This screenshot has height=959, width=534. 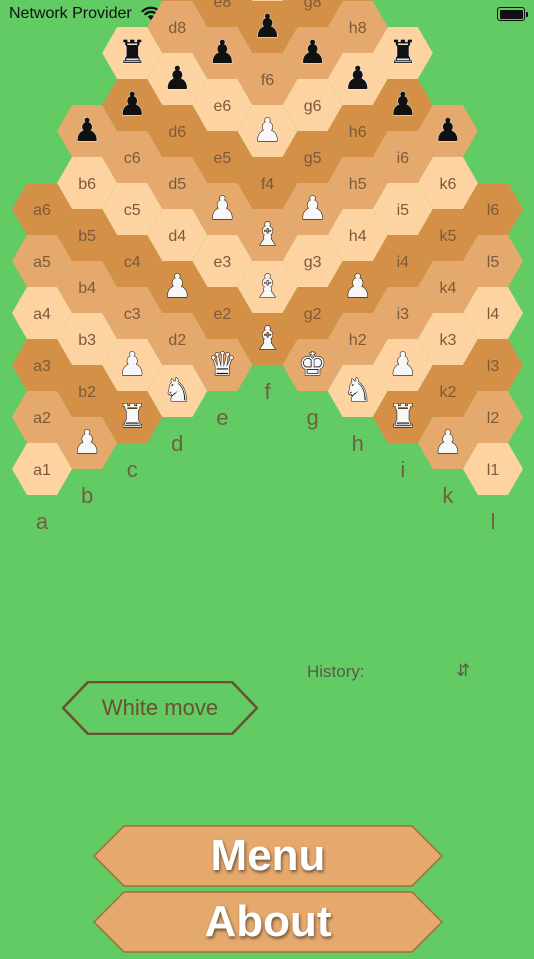 What do you see at coordinates (493, 210) in the screenshot?
I see `cell-label-l6: l6` at bounding box center [493, 210].